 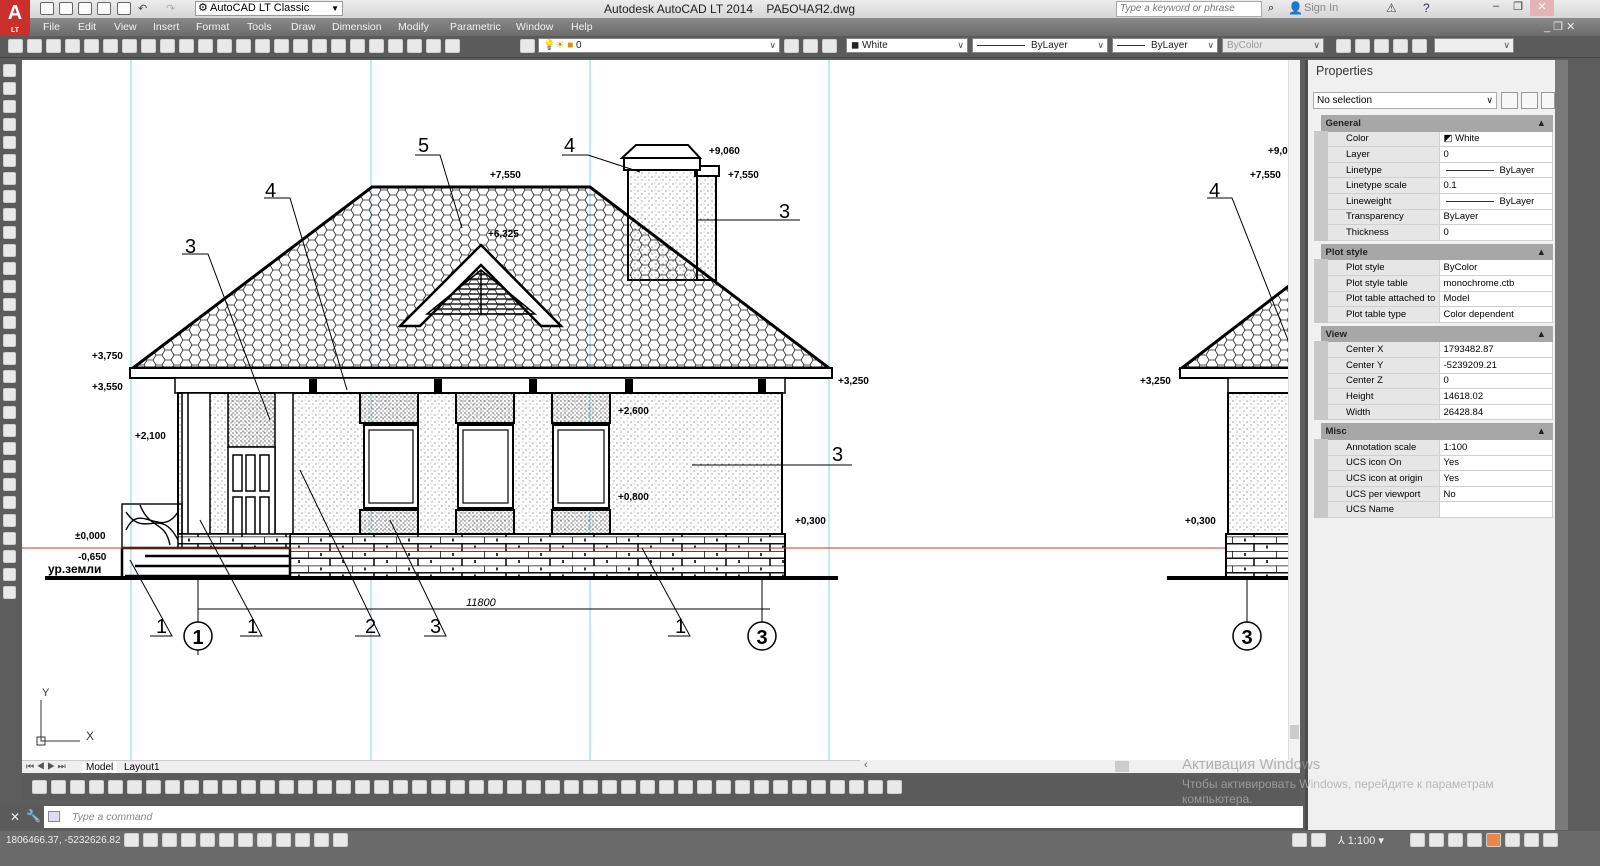 What do you see at coordinates (1433, 201) in the screenshot?
I see `property-row: Lineweight ByLayer` at bounding box center [1433, 201].